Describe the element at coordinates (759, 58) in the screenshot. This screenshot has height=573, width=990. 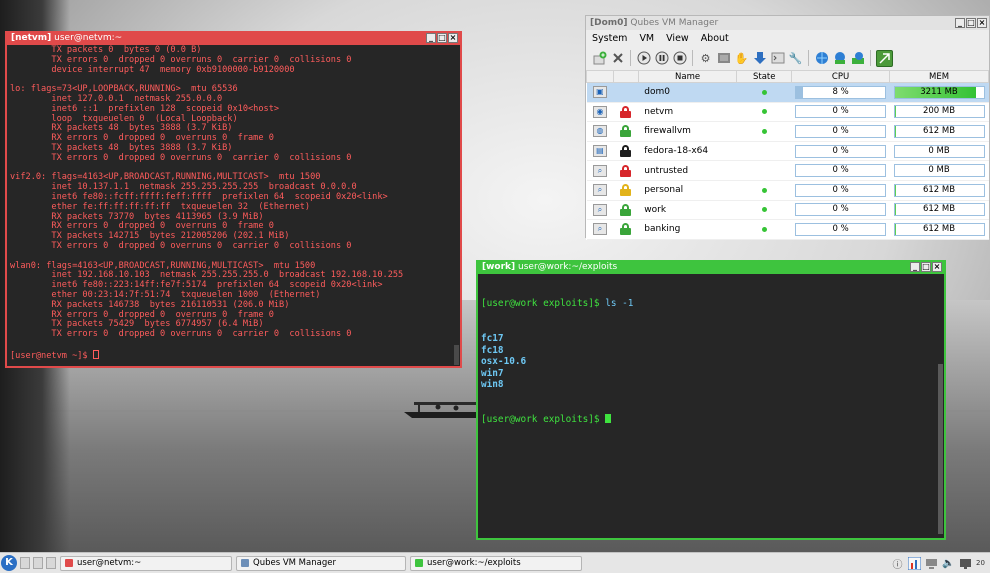
I see `update-vm-icon` at that location.